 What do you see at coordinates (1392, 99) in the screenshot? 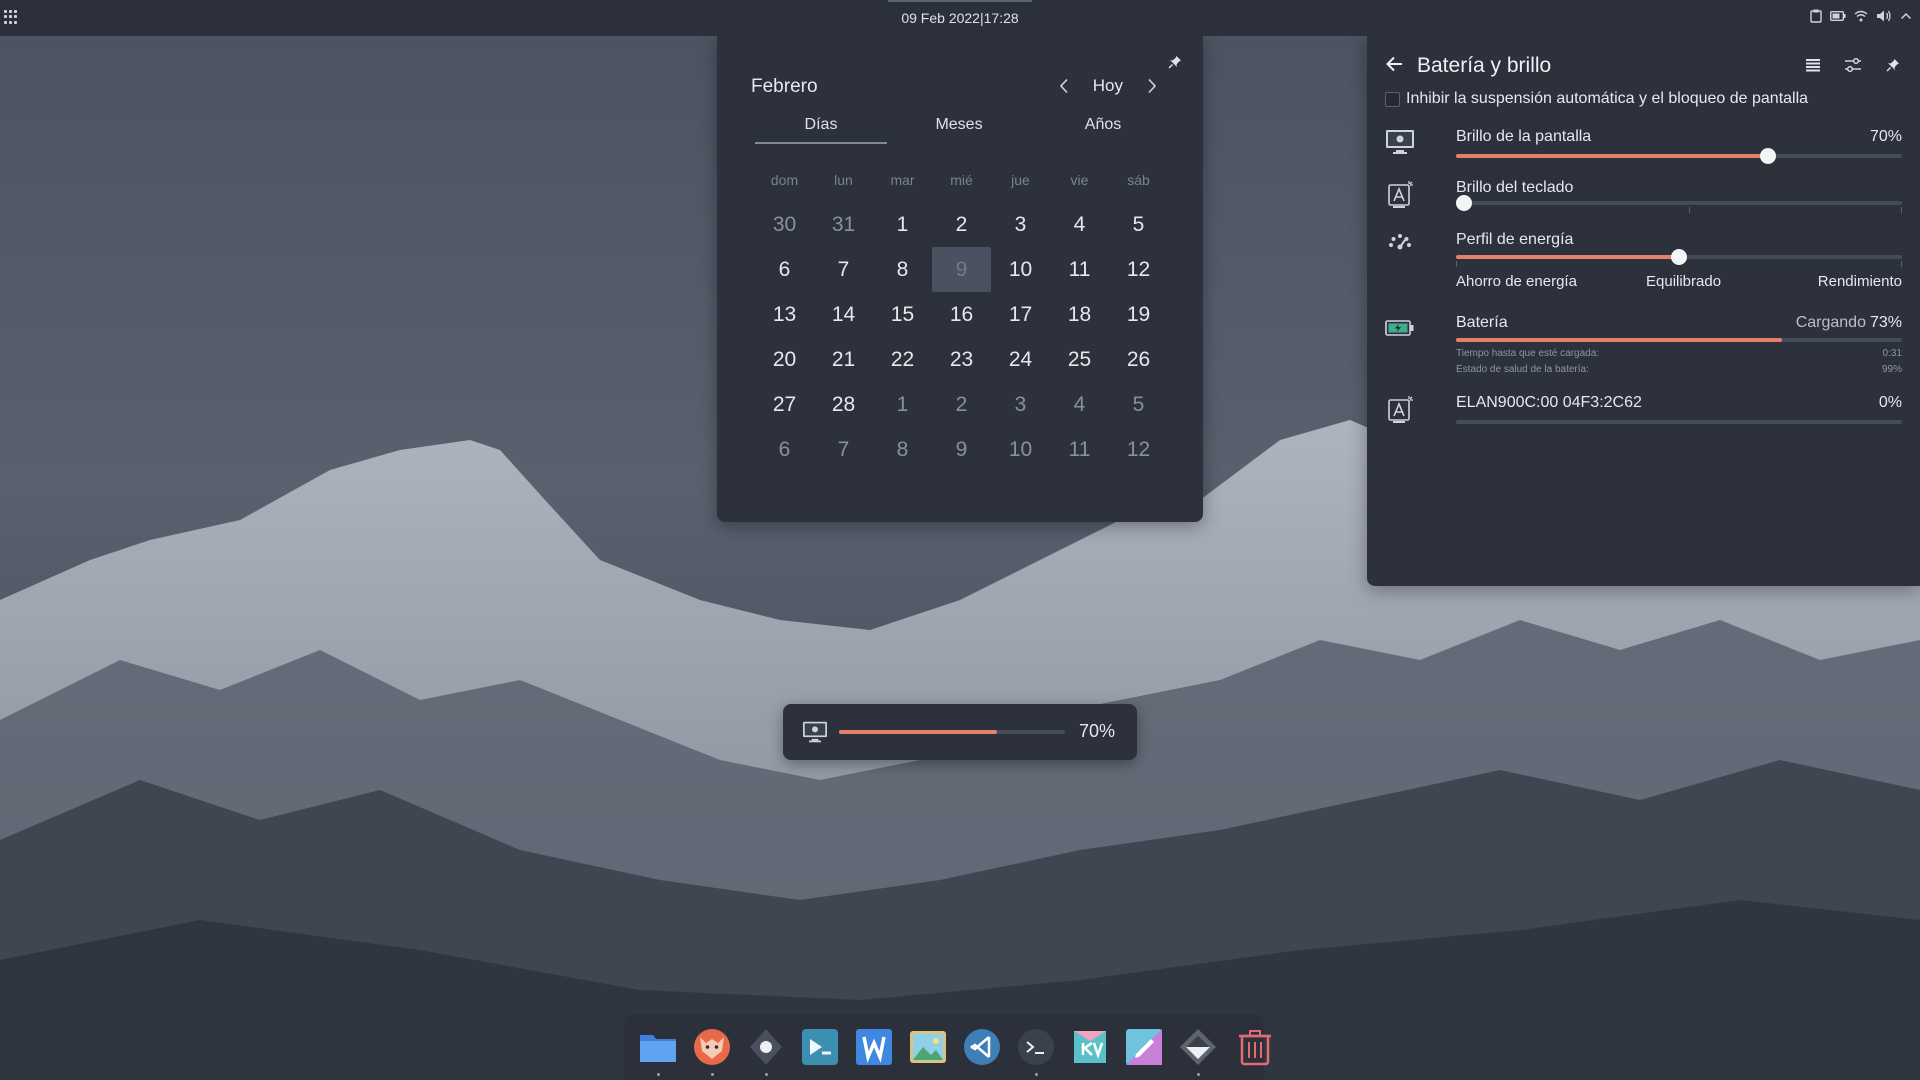
I see `checkbox-box` at bounding box center [1392, 99].